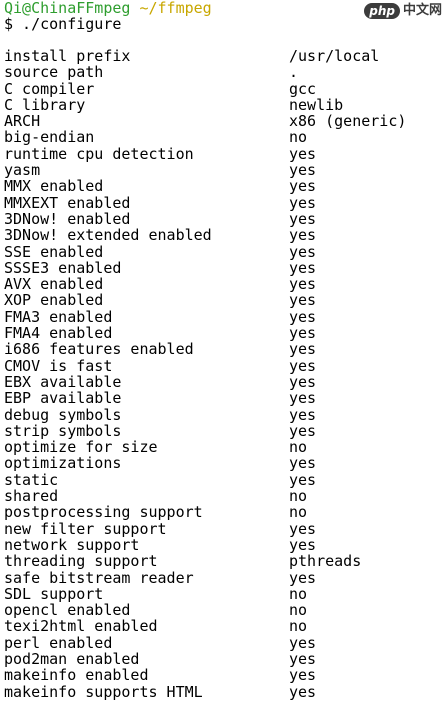 This screenshot has width=444, height=706. Describe the element at coordinates (45, 104) in the screenshot. I see `output-key: C library` at that location.